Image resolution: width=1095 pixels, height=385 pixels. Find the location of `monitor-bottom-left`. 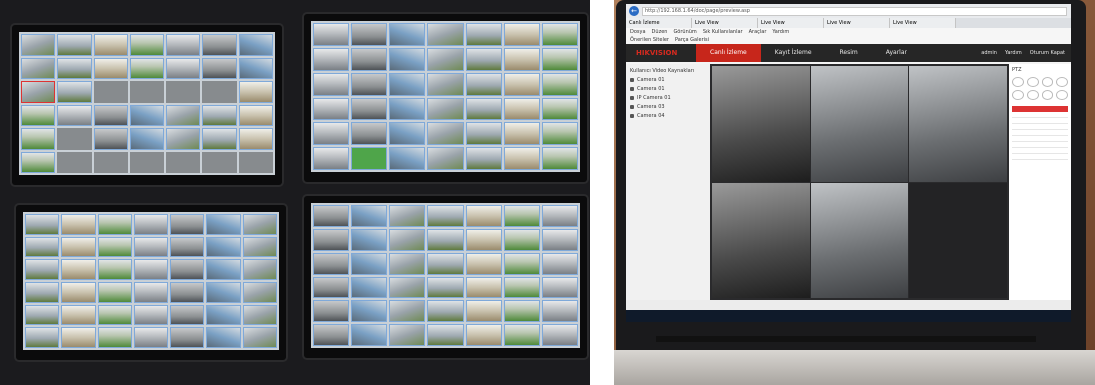

monitor-bottom-left is located at coordinates (151, 282).